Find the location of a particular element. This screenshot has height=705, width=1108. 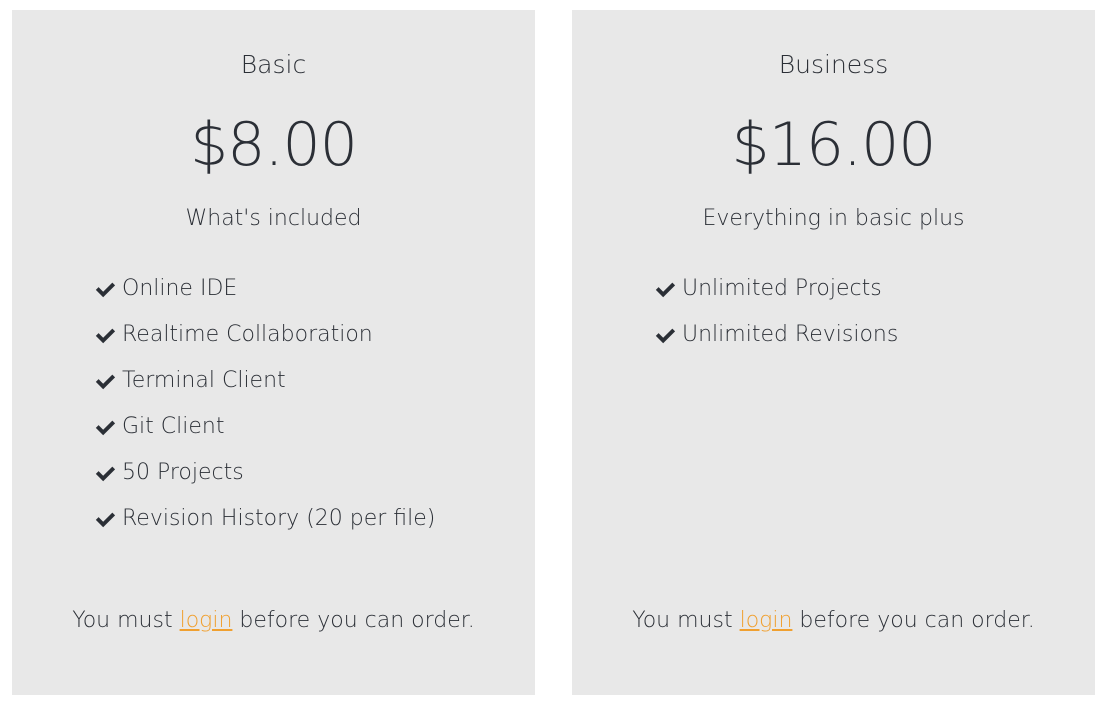

feature-label: Realtime Collaboration is located at coordinates (247, 334).